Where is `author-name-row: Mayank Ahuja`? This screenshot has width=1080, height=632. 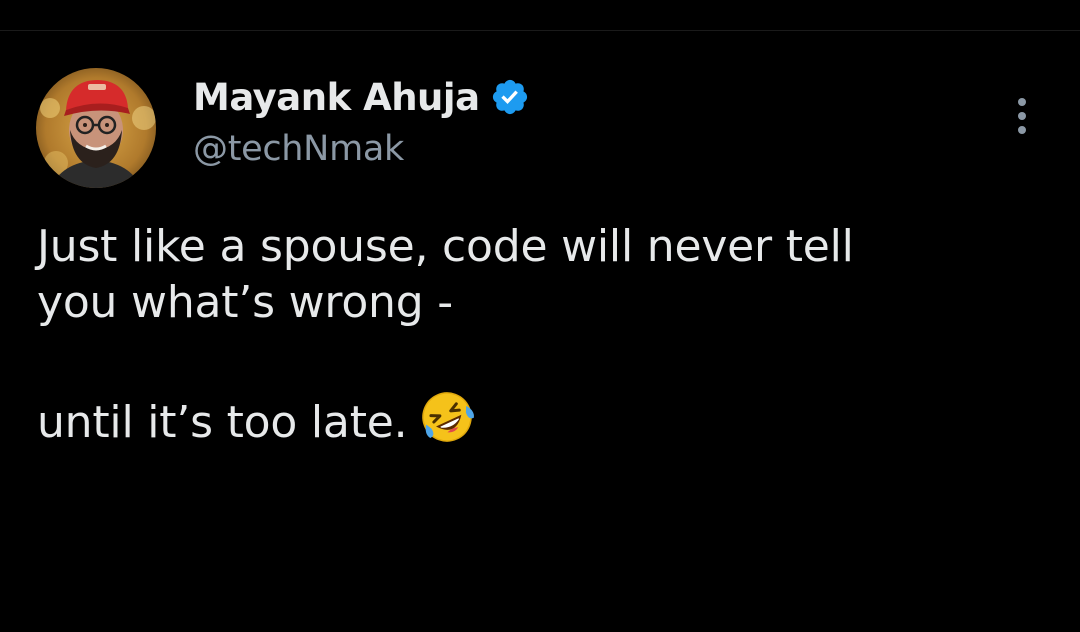 author-name-row: Mayank Ahuja is located at coordinates (361, 97).